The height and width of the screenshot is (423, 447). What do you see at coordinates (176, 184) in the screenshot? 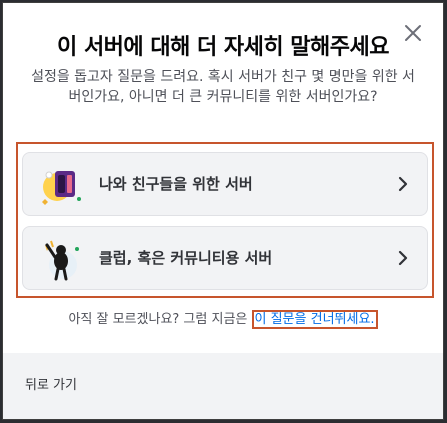
I see `option-friends-label: 나와 친구들을 위한 서버` at bounding box center [176, 184].